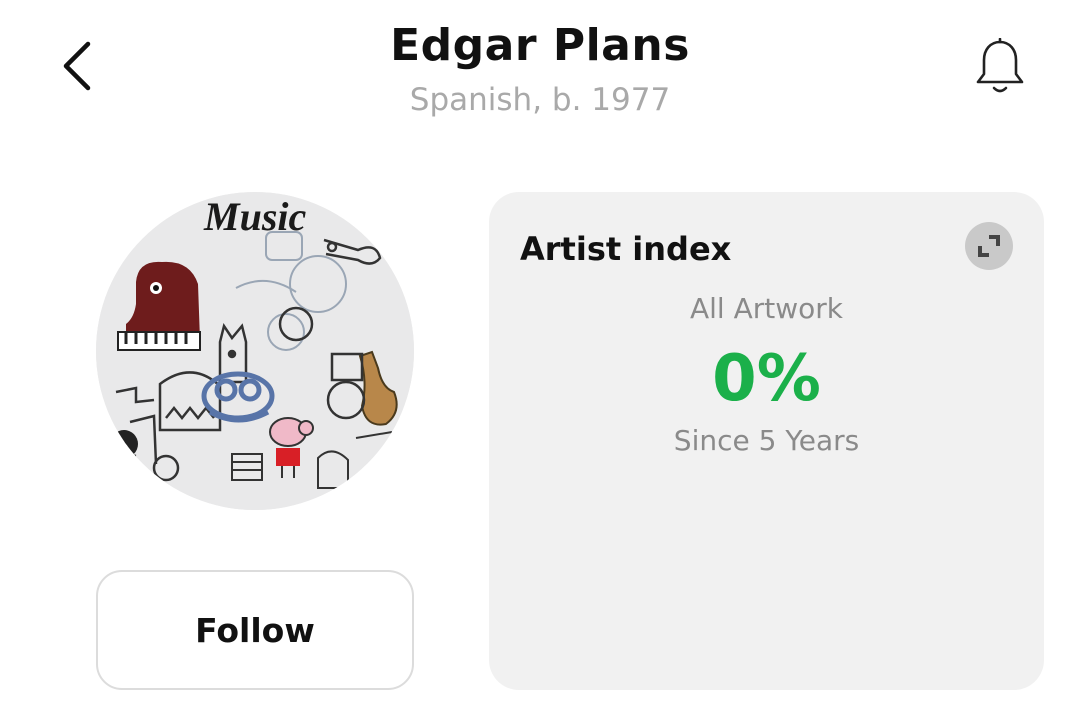 The width and height of the screenshot is (1080, 725). Describe the element at coordinates (766, 308) in the screenshot. I see `index-label: All Artwork` at that location.